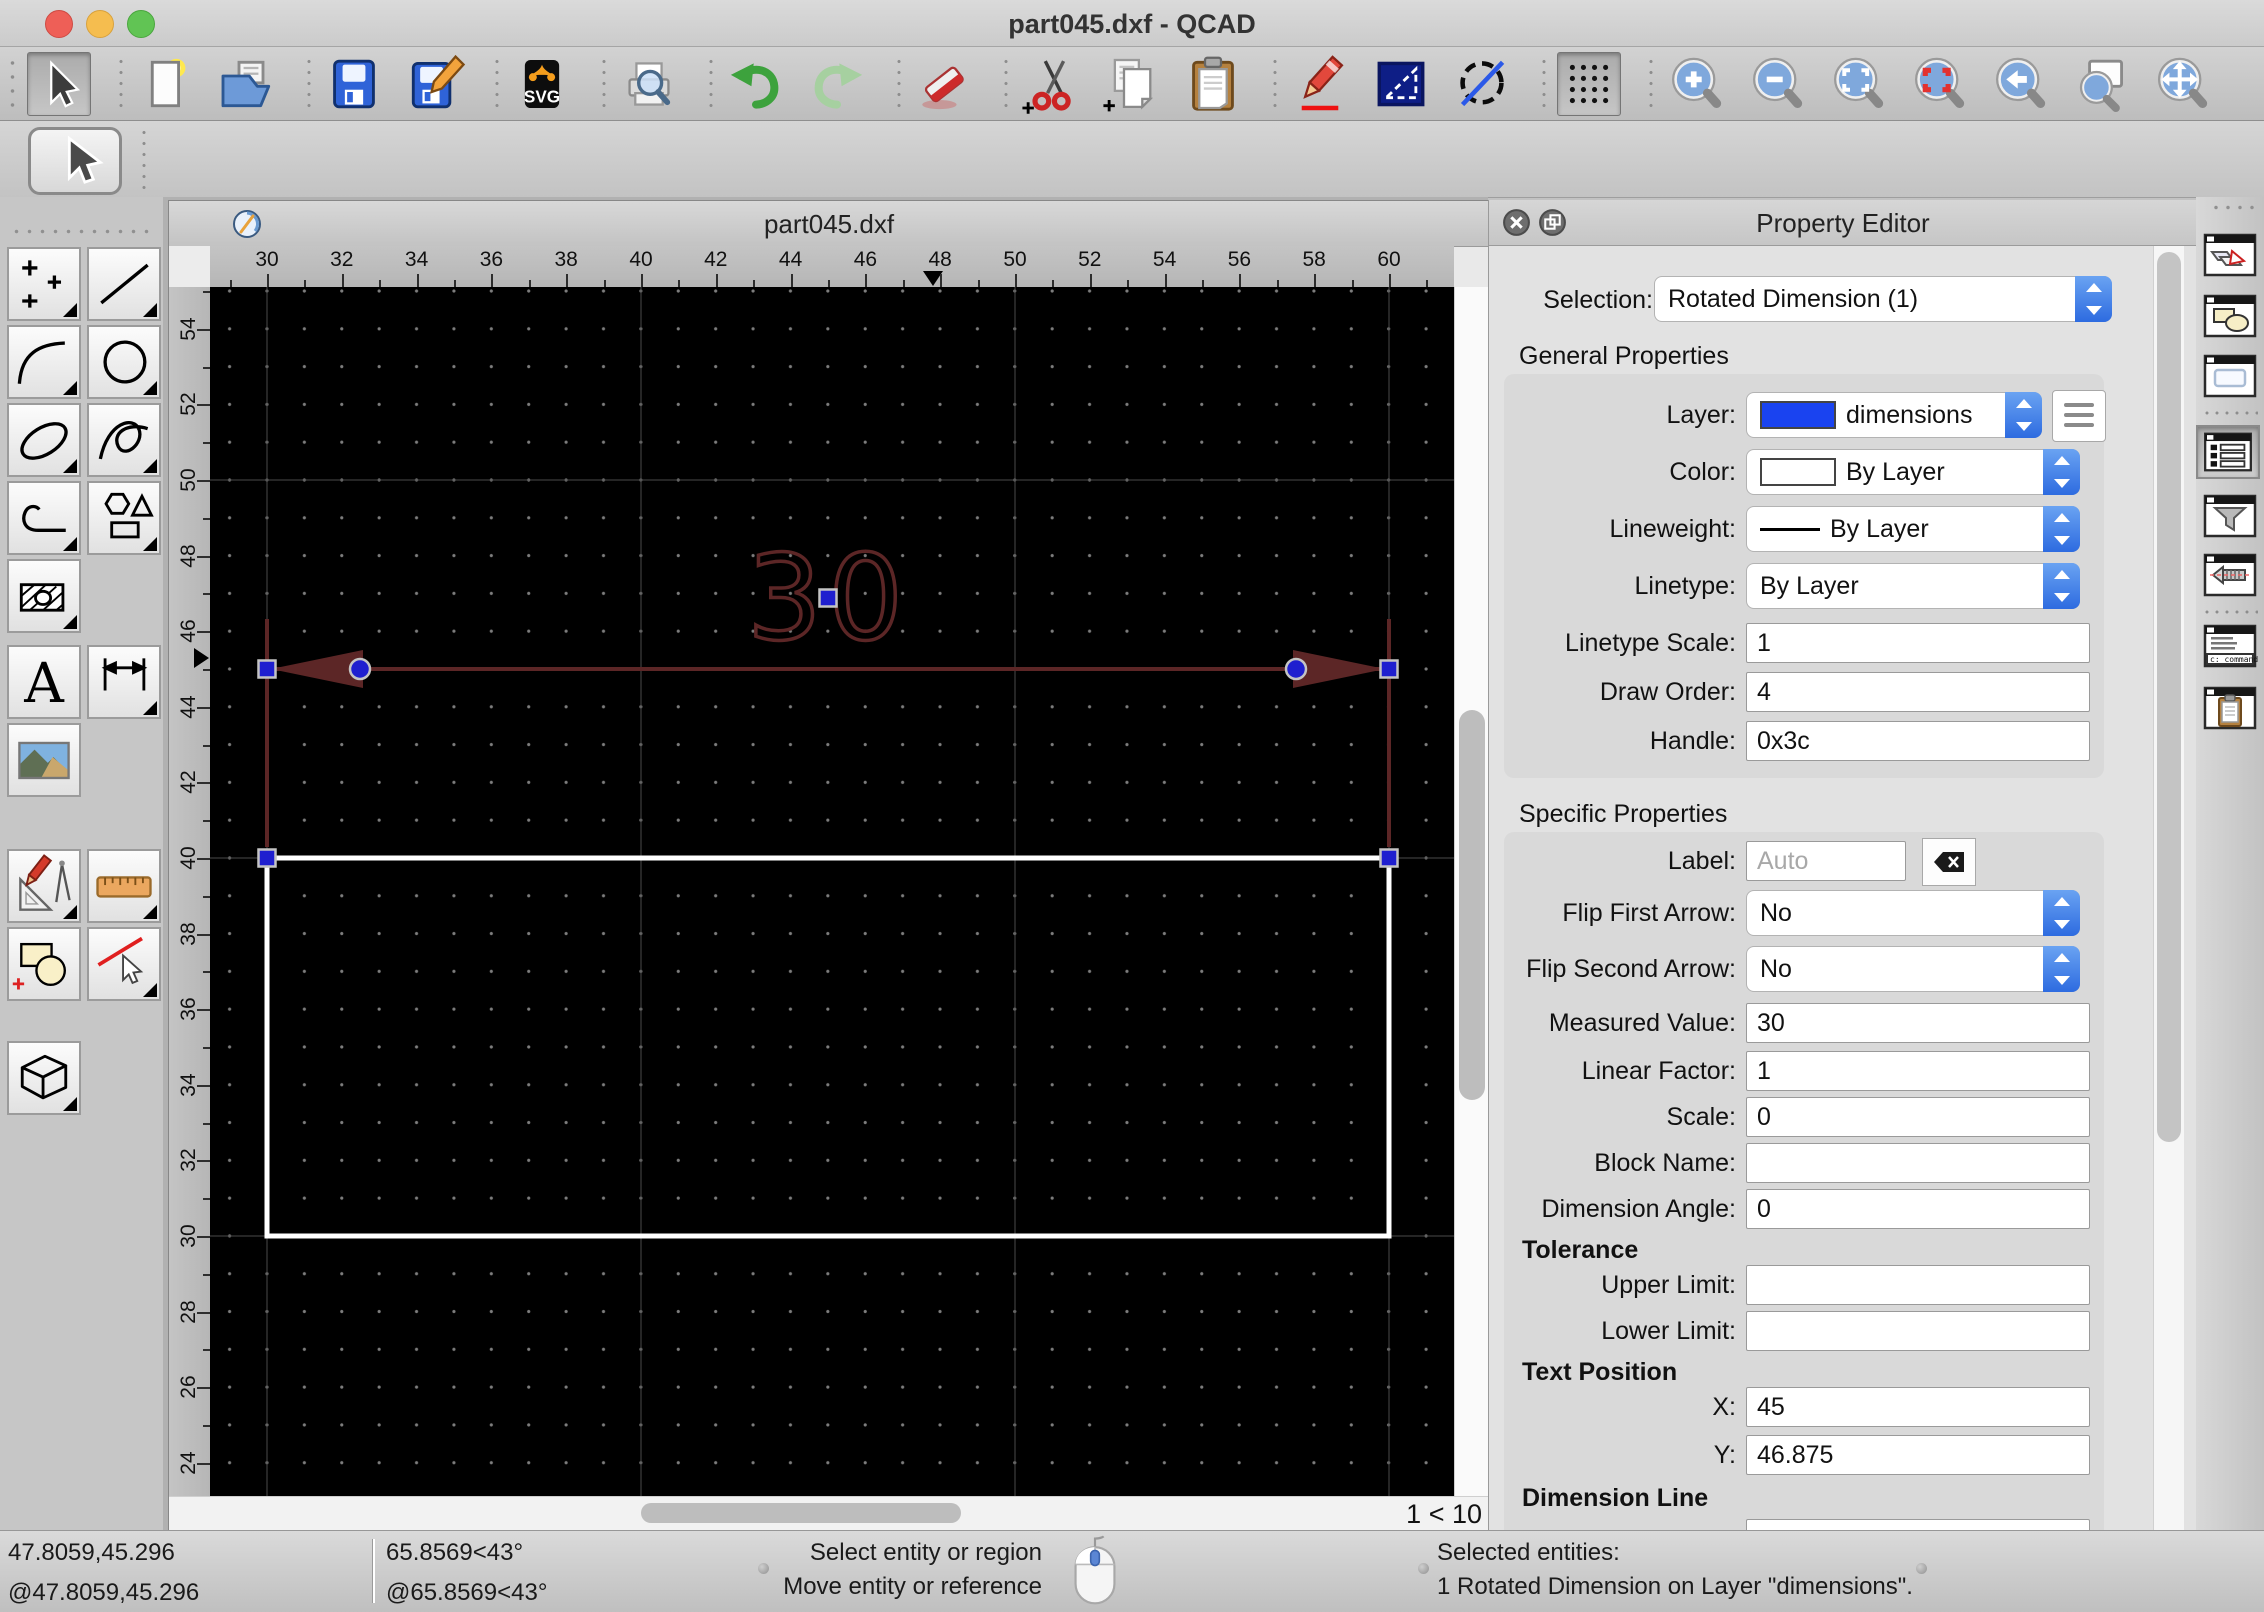 This screenshot has width=2264, height=1612. Describe the element at coordinates (566, 259) in the screenshot. I see `ruler-label-h: 38` at that location.